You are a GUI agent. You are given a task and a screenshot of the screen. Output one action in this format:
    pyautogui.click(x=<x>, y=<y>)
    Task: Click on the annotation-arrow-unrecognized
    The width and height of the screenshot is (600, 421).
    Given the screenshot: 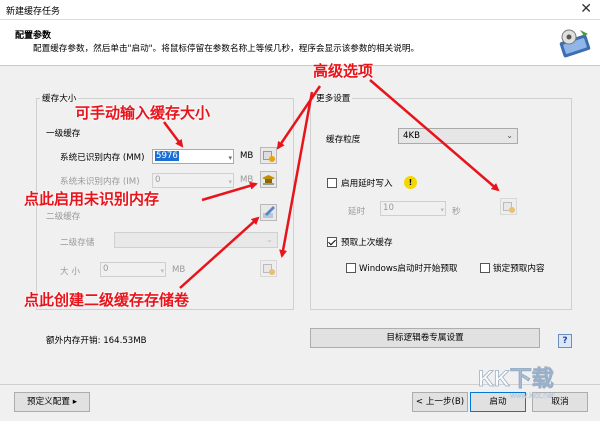 What is the action you would take?
    pyautogui.click(x=229, y=191)
    